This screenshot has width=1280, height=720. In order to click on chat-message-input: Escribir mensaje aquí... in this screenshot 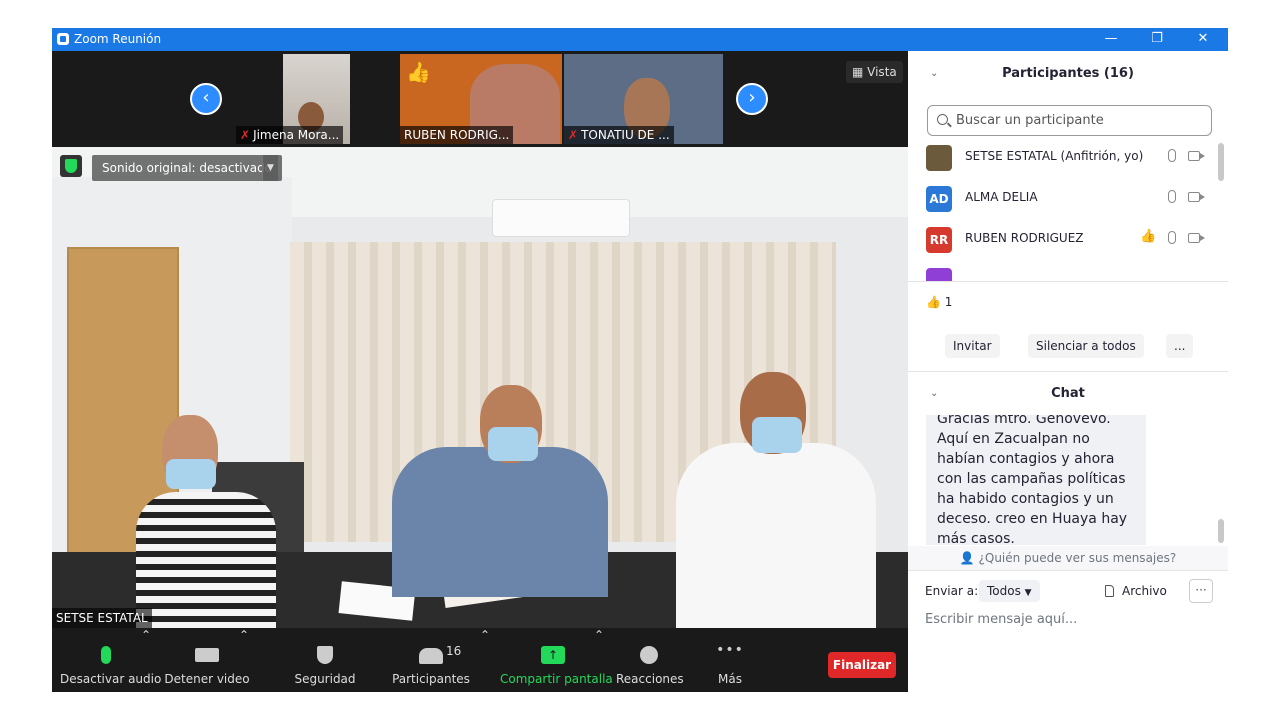, I will do `click(1001, 619)`.